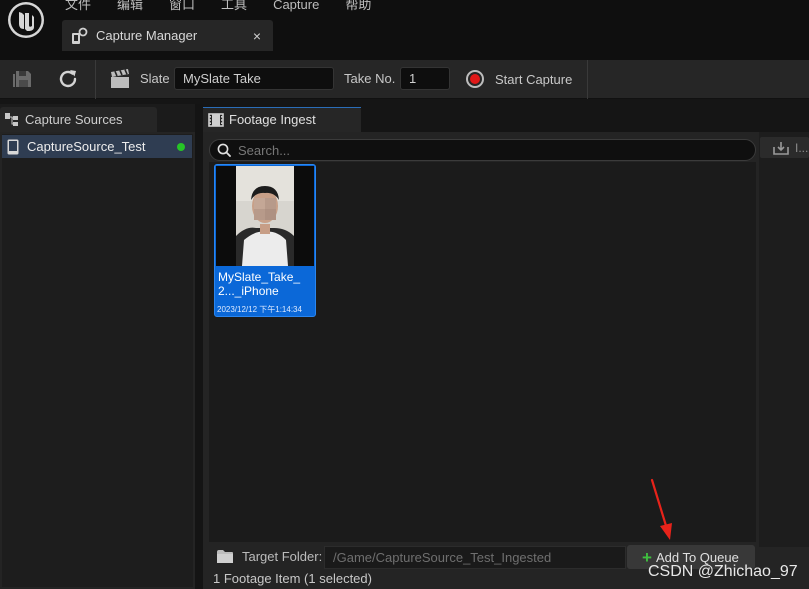  What do you see at coordinates (120, 78) in the screenshot?
I see `clapperboard-icon` at bounding box center [120, 78].